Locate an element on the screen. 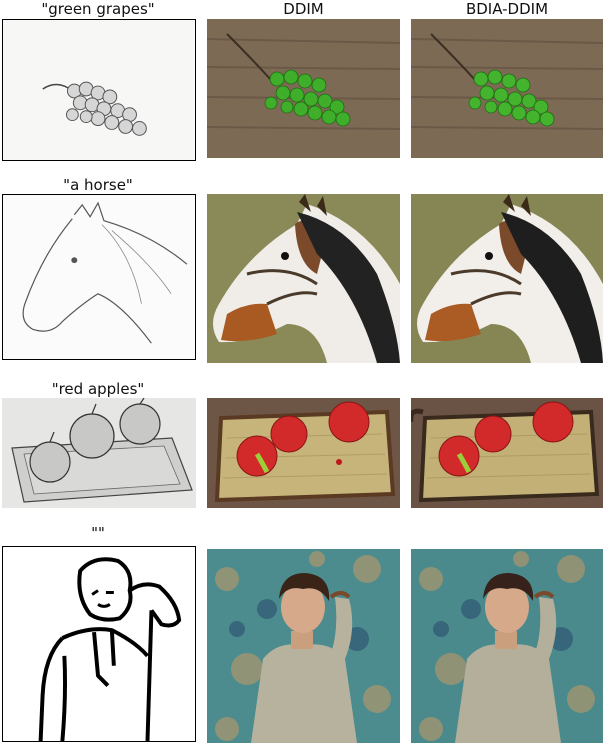 The image size is (603, 744). row1-prompt-label: "green grapes" is located at coordinates (98, 9).